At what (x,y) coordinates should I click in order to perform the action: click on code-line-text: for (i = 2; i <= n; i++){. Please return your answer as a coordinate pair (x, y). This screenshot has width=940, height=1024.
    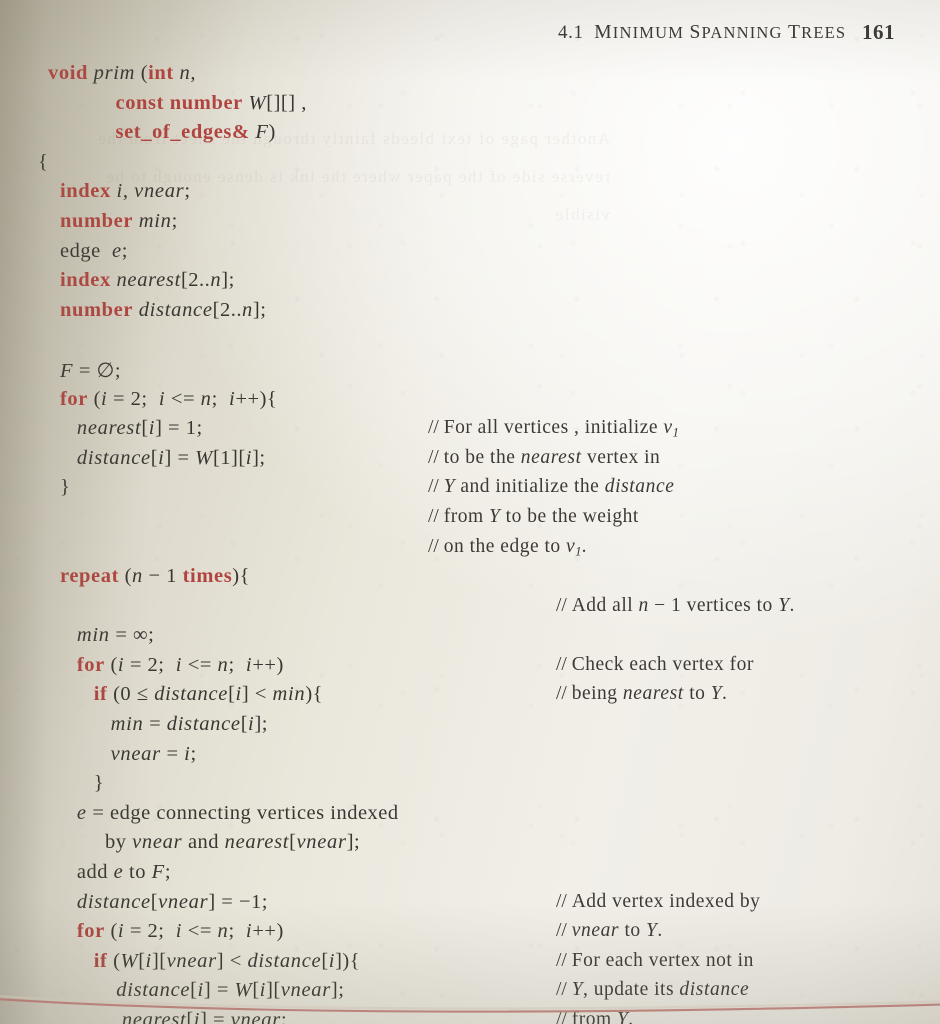
    Looking at the image, I should click on (168, 399).